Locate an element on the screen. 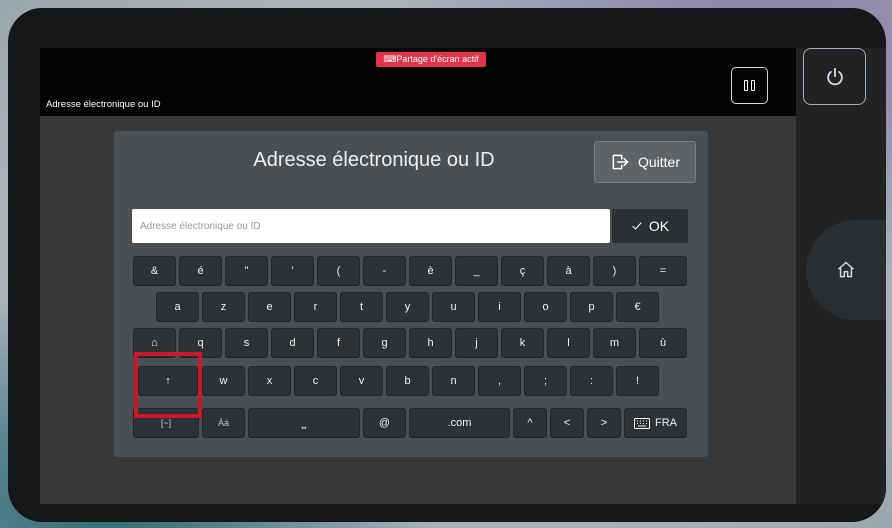 Image resolution: width=892 pixels, height=528 pixels. key: i is located at coordinates (499, 307).